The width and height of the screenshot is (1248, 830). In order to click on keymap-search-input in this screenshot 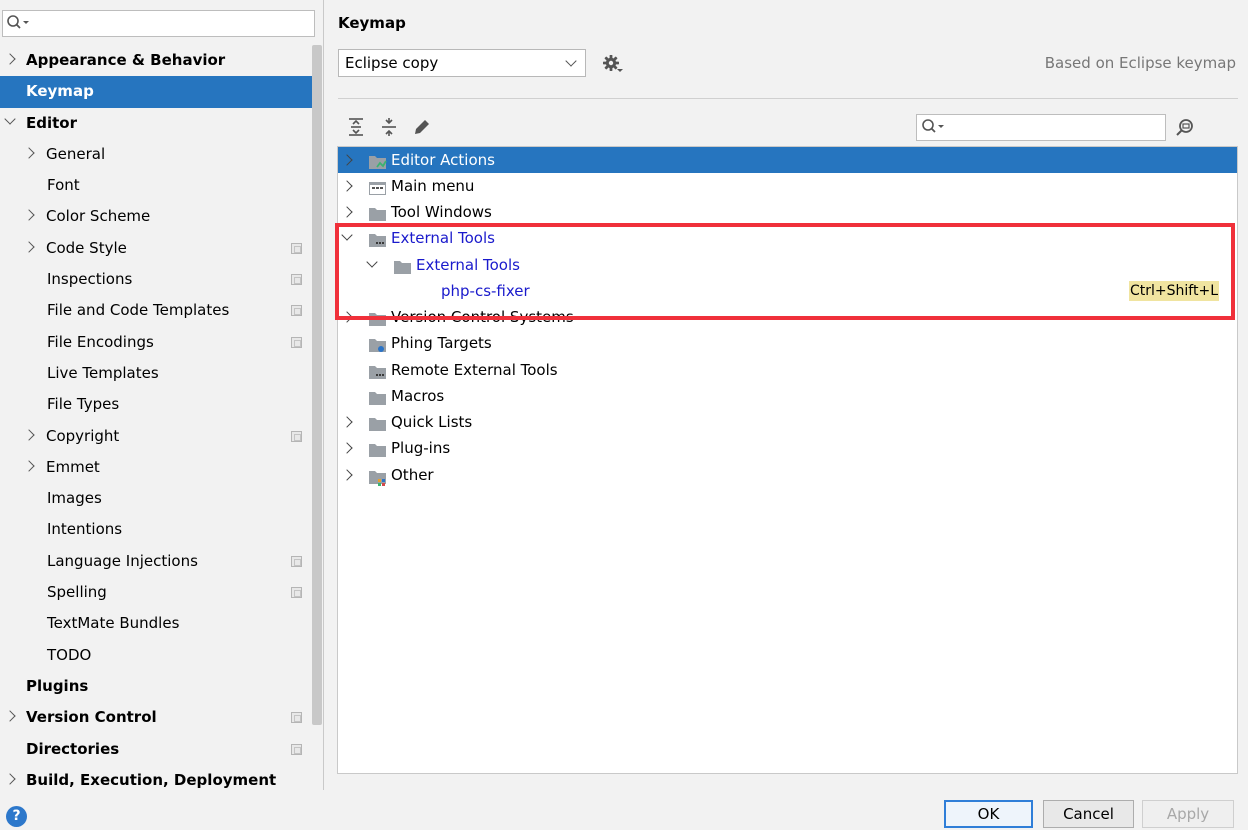, I will do `click(1041, 127)`.